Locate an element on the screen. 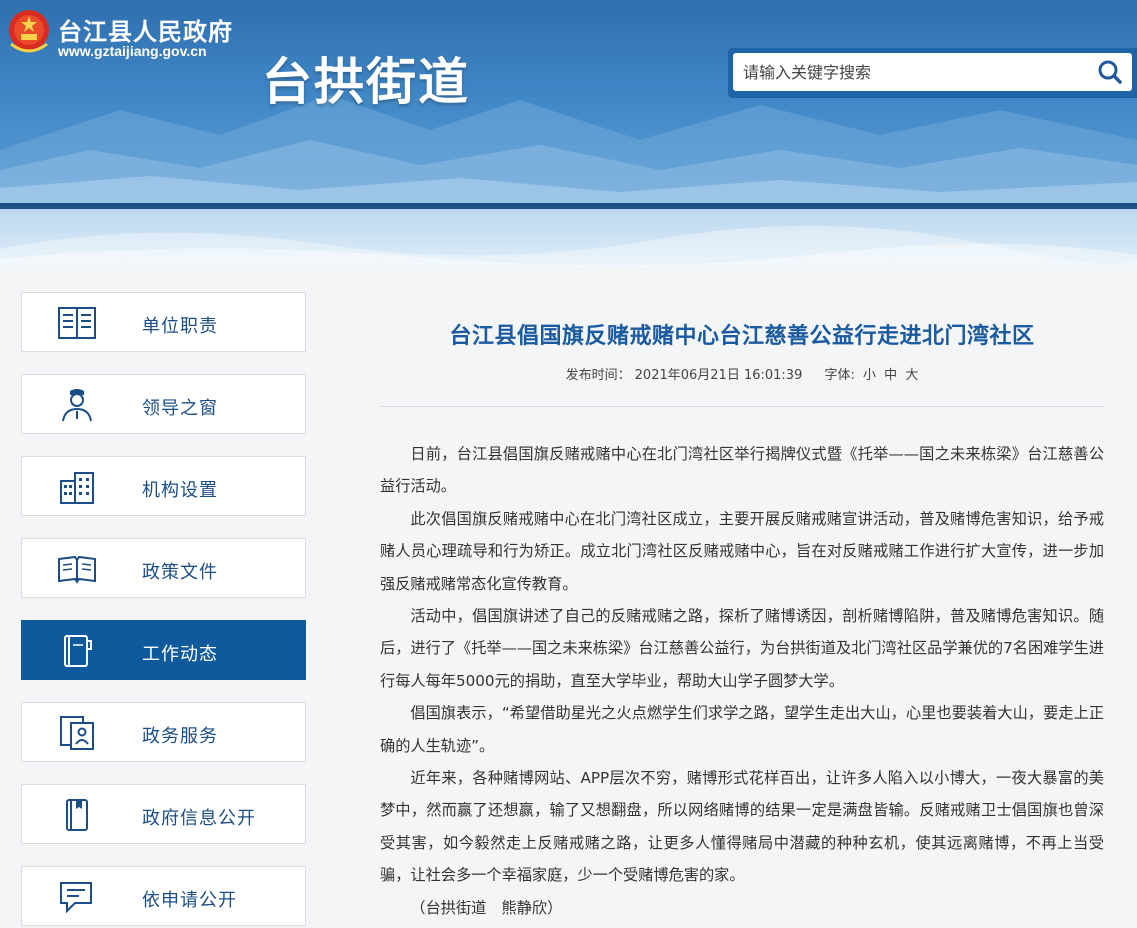 This screenshot has width=1137, height=928. site-url: www.gztaijiang.gov.cn is located at coordinates (132, 51).